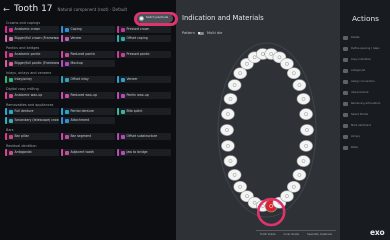 This screenshot has height=240, width=390. What do you see at coordinates (366, 125) in the screenshot?
I see `action-item: Mark abutment` at bounding box center [366, 125].